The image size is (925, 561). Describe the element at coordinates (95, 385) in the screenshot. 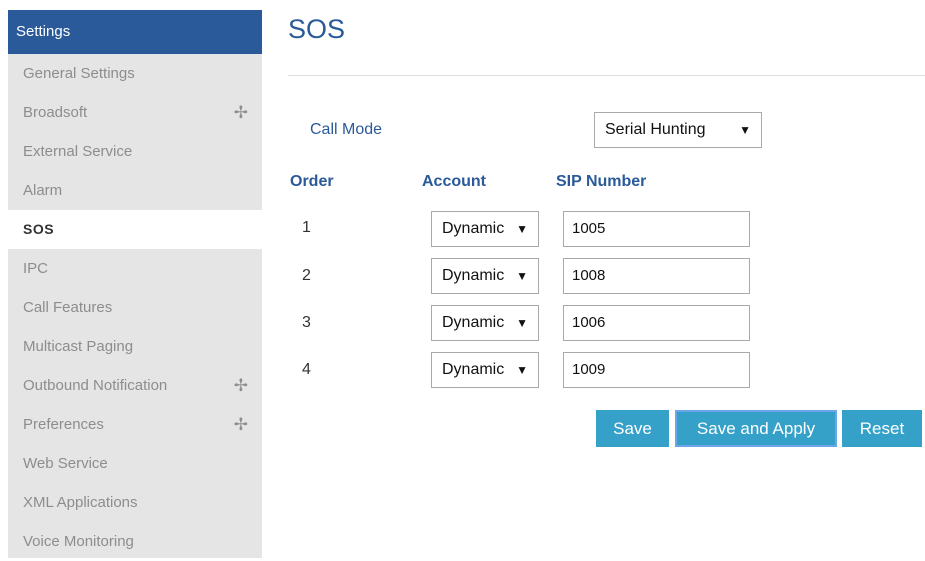

I see `sidebar-item-label: Outbound Notification` at that location.